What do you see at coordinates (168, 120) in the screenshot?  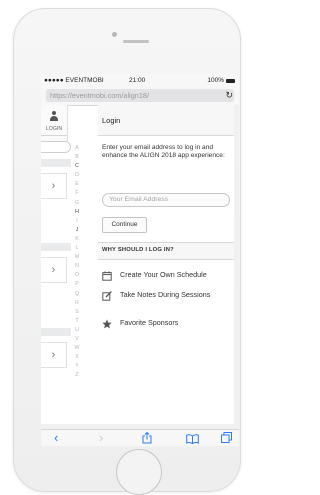 I see `login-header: Login` at bounding box center [168, 120].